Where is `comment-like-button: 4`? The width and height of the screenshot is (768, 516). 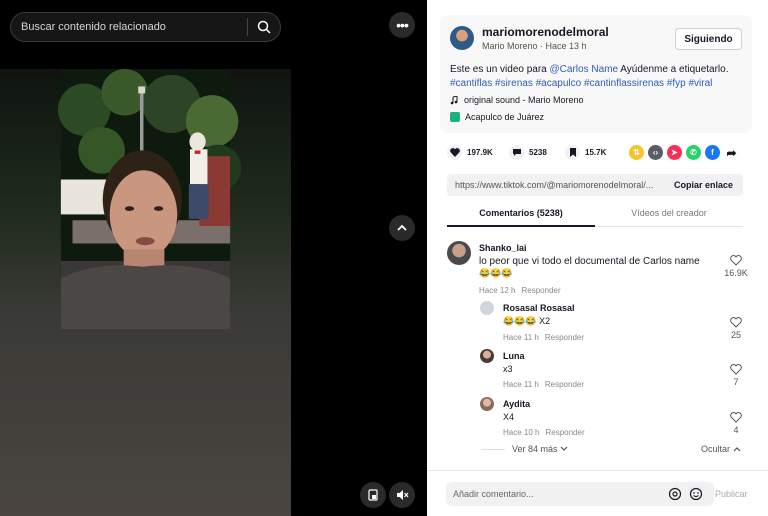 comment-like-button: 4 is located at coordinates (736, 423).